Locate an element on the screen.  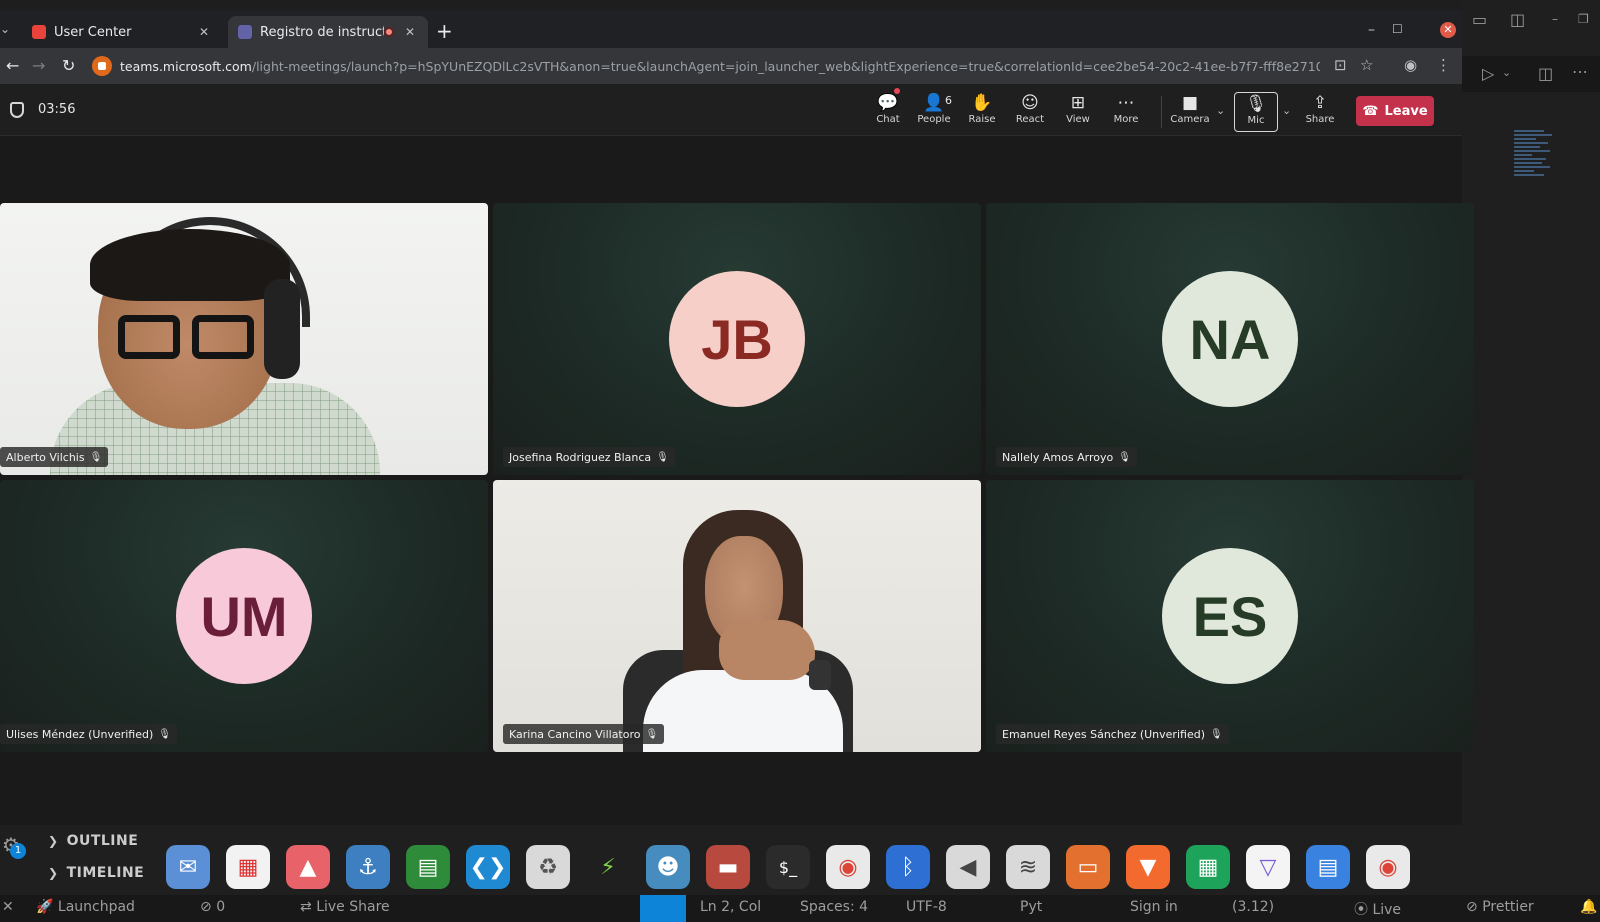
notifications-bell-icon: 🔔 is located at coordinates (1588, 907).